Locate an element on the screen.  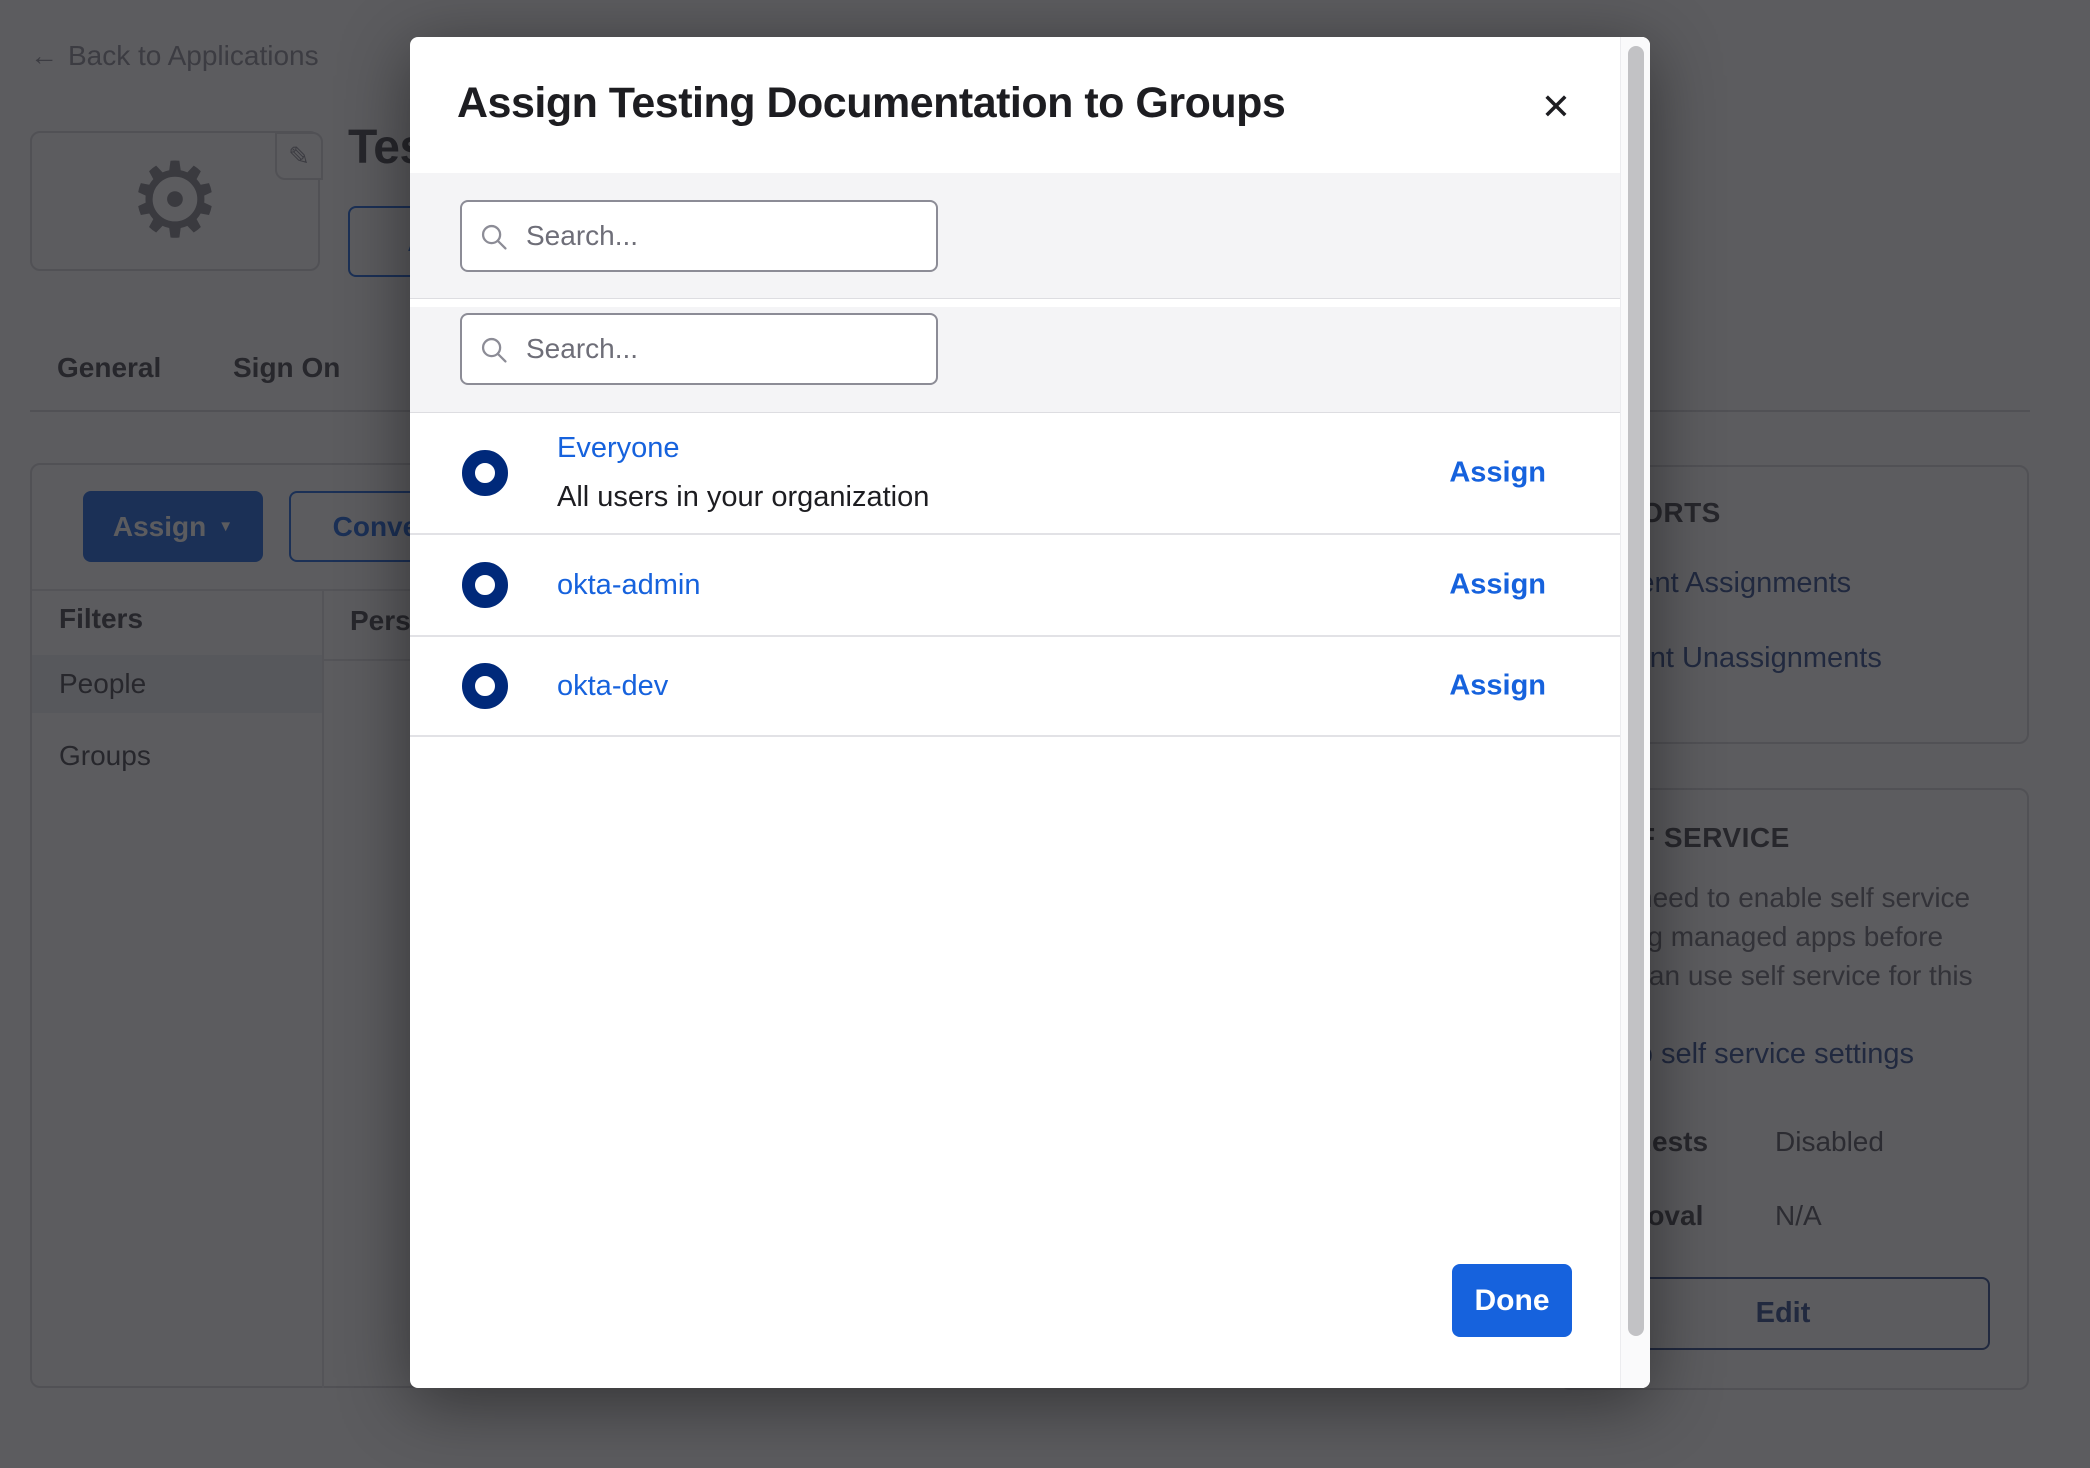
modal-scrollbar-track is located at coordinates (1635, 712).